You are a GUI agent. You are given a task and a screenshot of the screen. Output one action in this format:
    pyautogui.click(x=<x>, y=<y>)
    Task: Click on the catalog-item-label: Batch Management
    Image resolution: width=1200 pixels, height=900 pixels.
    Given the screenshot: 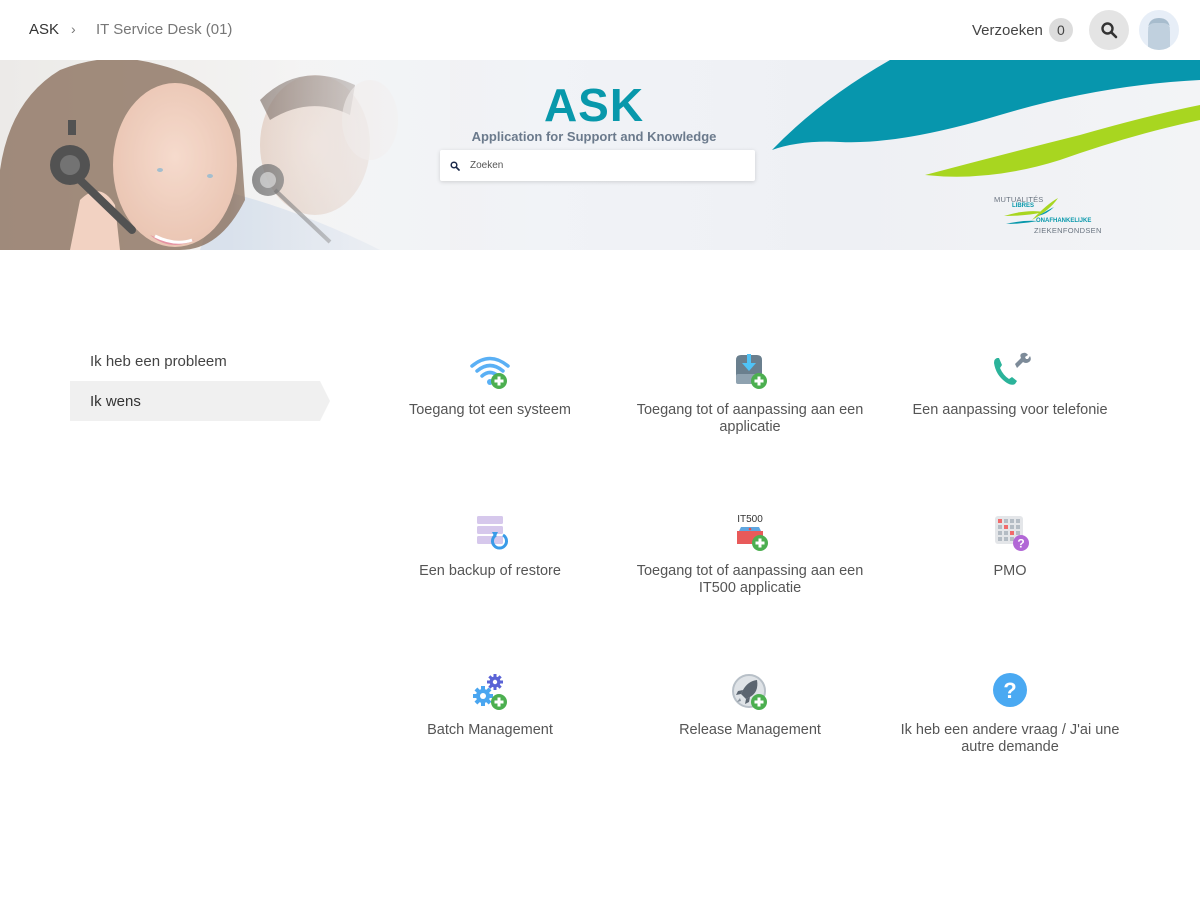 What is the action you would take?
    pyautogui.click(x=490, y=730)
    